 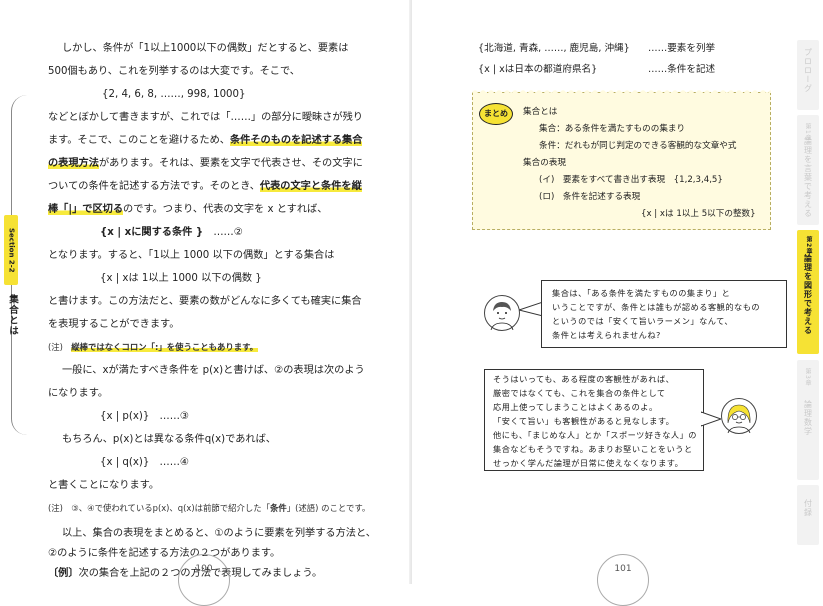 What do you see at coordinates (623, 580) in the screenshot?
I see `page-number: 101` at bounding box center [623, 580].